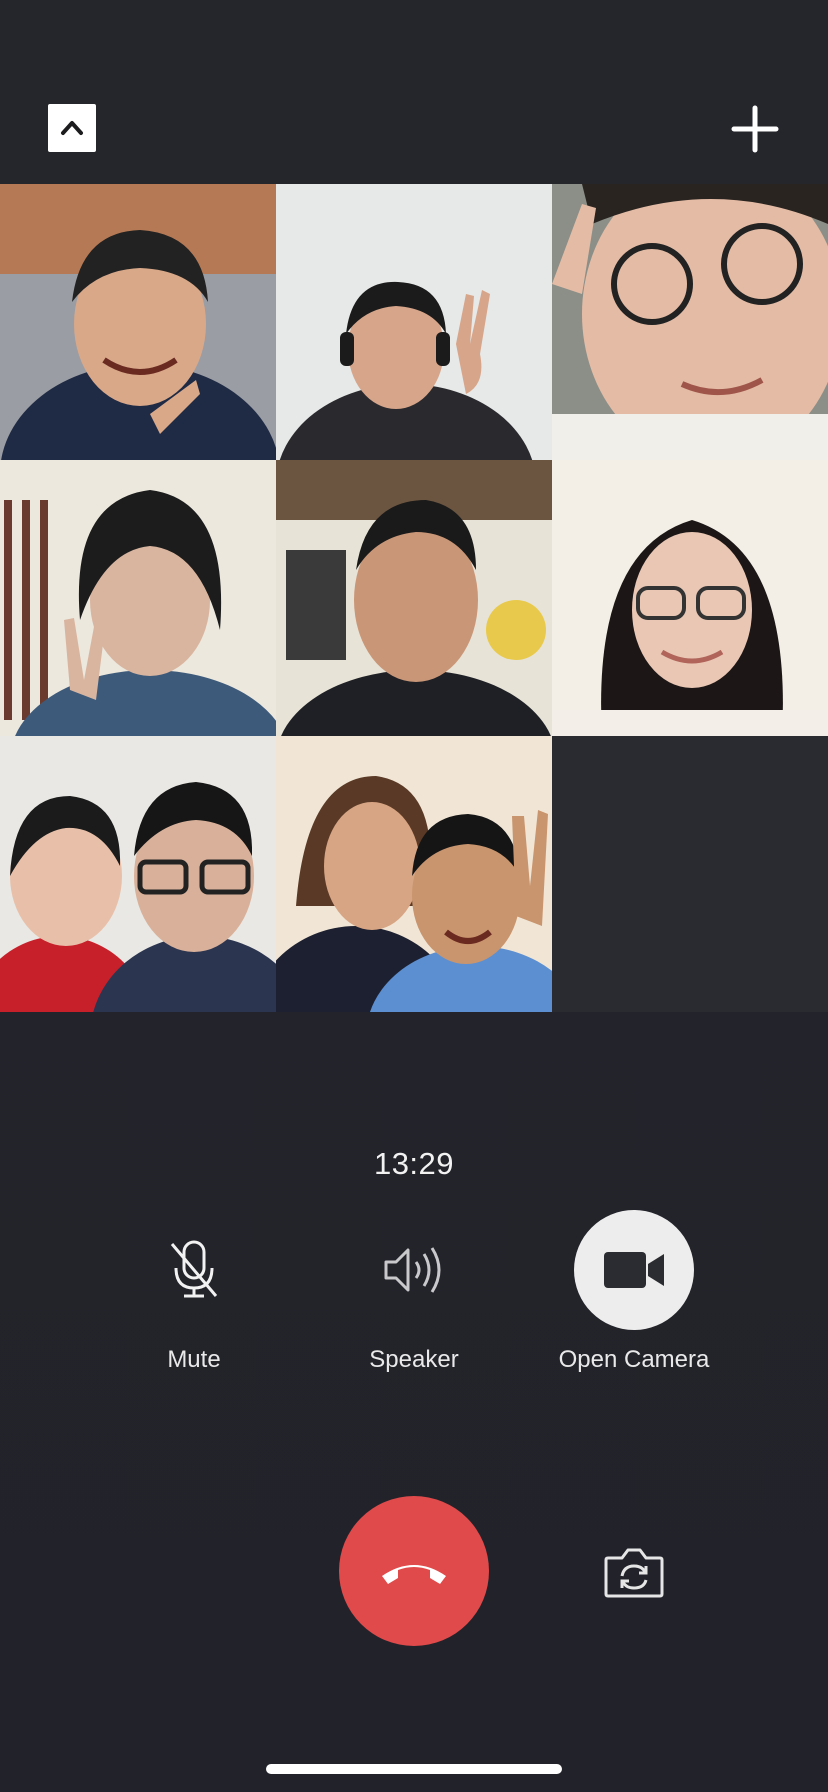 The image size is (828, 1792). I want to click on microphone-muted-icon, so click(194, 1269).